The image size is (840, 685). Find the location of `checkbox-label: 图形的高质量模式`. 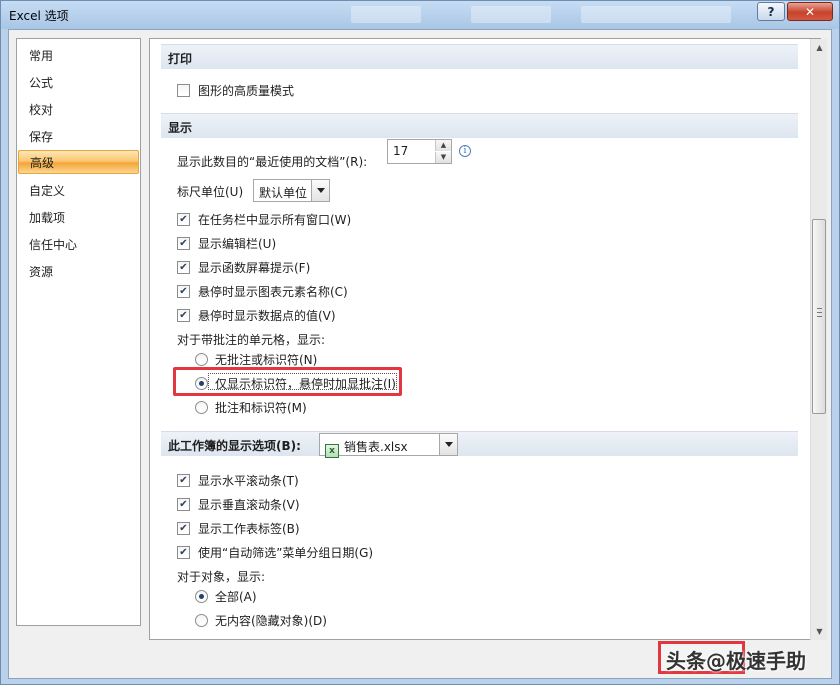

checkbox-label: 图形的高质量模式 is located at coordinates (246, 91).